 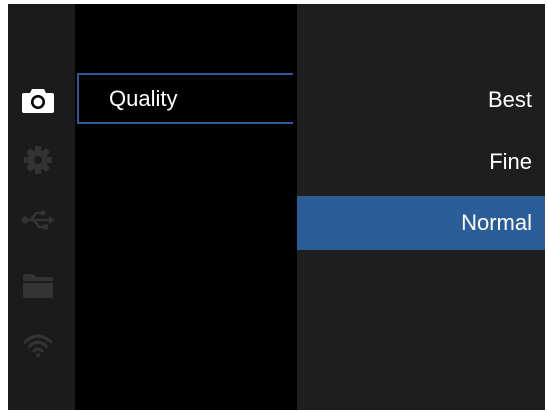 What do you see at coordinates (421, 162) in the screenshot?
I see `option-fine: Fine` at bounding box center [421, 162].